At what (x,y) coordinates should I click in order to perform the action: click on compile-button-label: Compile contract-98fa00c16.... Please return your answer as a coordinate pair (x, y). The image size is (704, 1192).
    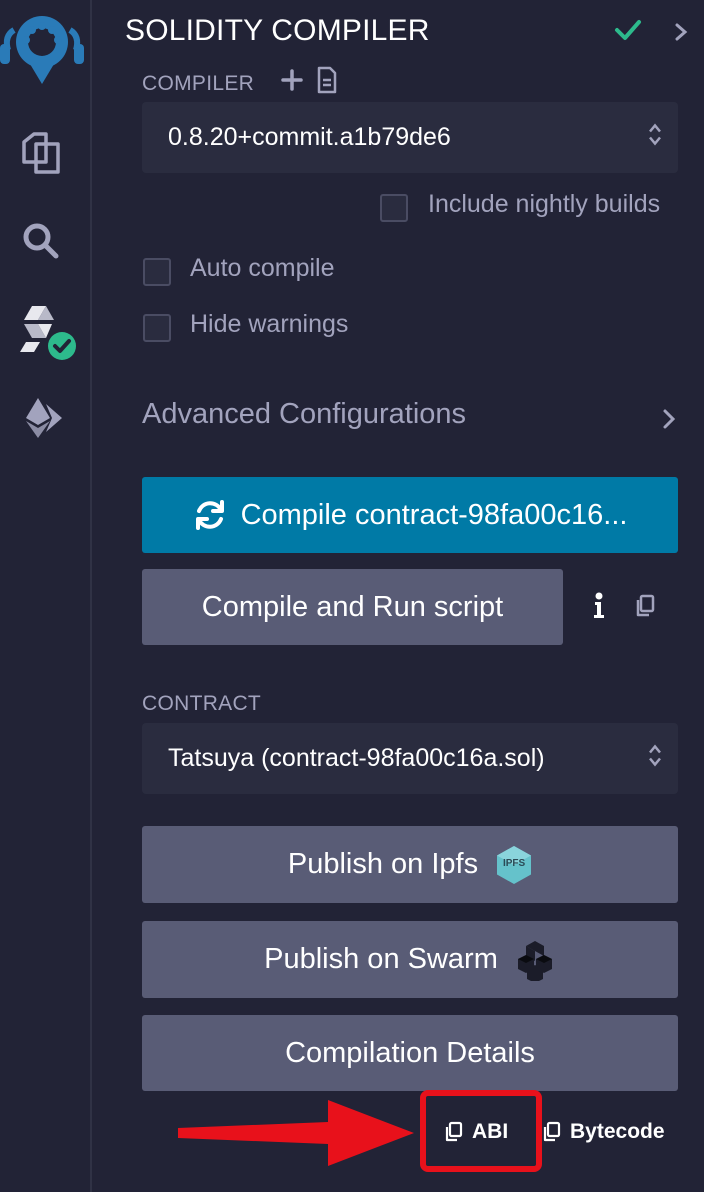
    Looking at the image, I should click on (434, 514).